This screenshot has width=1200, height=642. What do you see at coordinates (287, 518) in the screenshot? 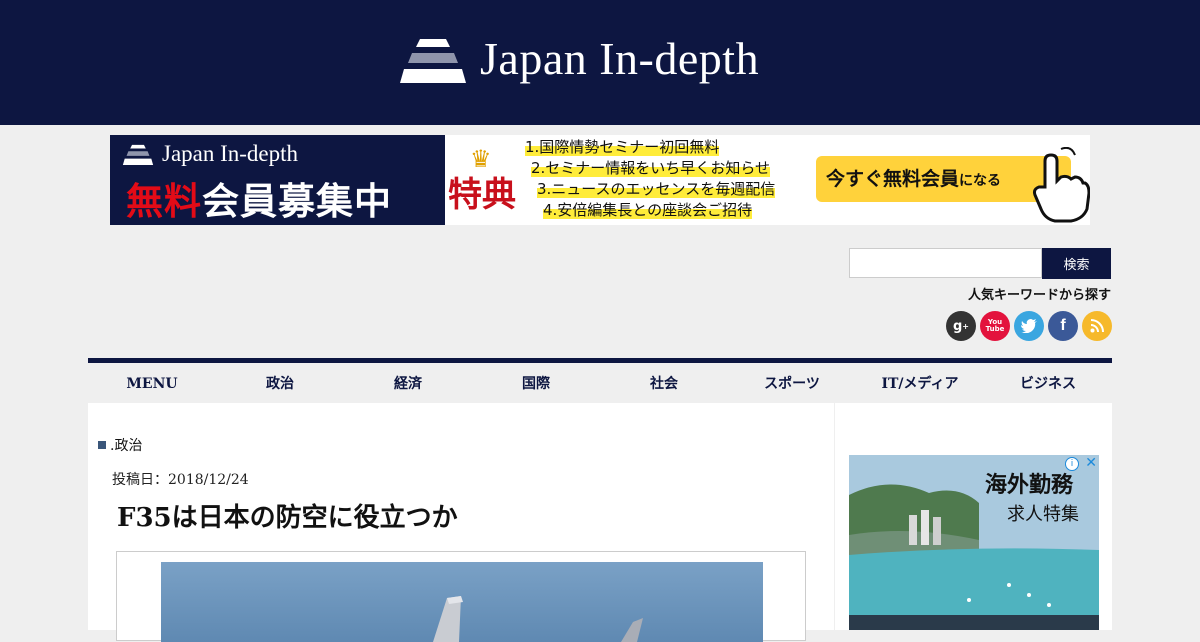
I see `article-title: F35は日本の防空に役立つか` at bounding box center [287, 518].